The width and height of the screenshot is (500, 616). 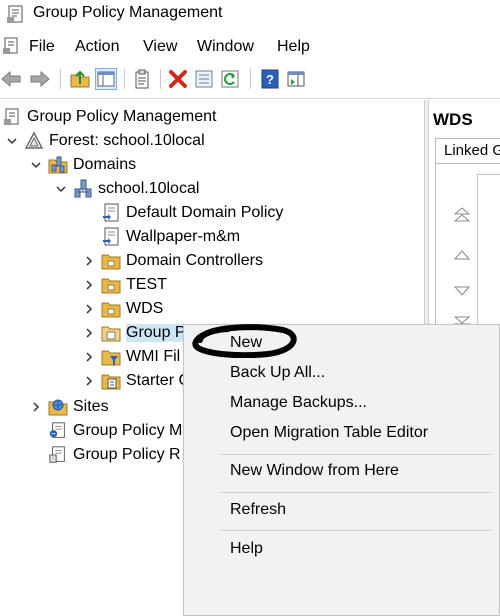 What do you see at coordinates (111, 381) in the screenshot?
I see `starter-gpo-icon` at bounding box center [111, 381].